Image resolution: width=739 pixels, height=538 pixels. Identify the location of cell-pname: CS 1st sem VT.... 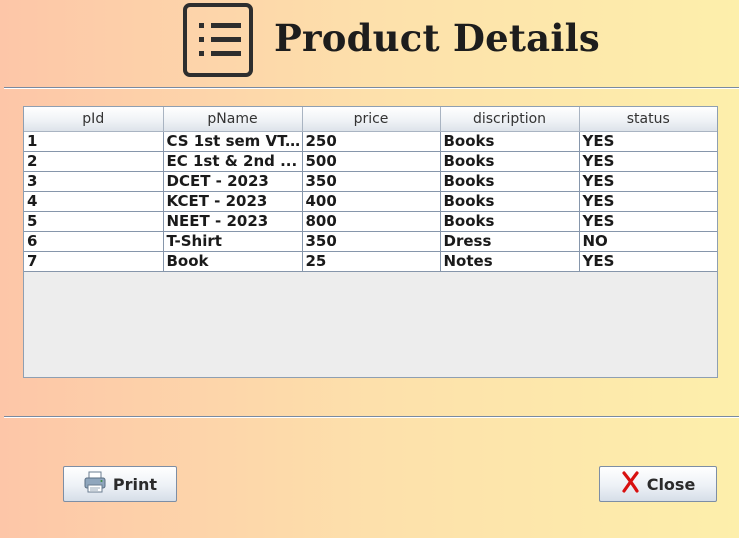
(233, 141).